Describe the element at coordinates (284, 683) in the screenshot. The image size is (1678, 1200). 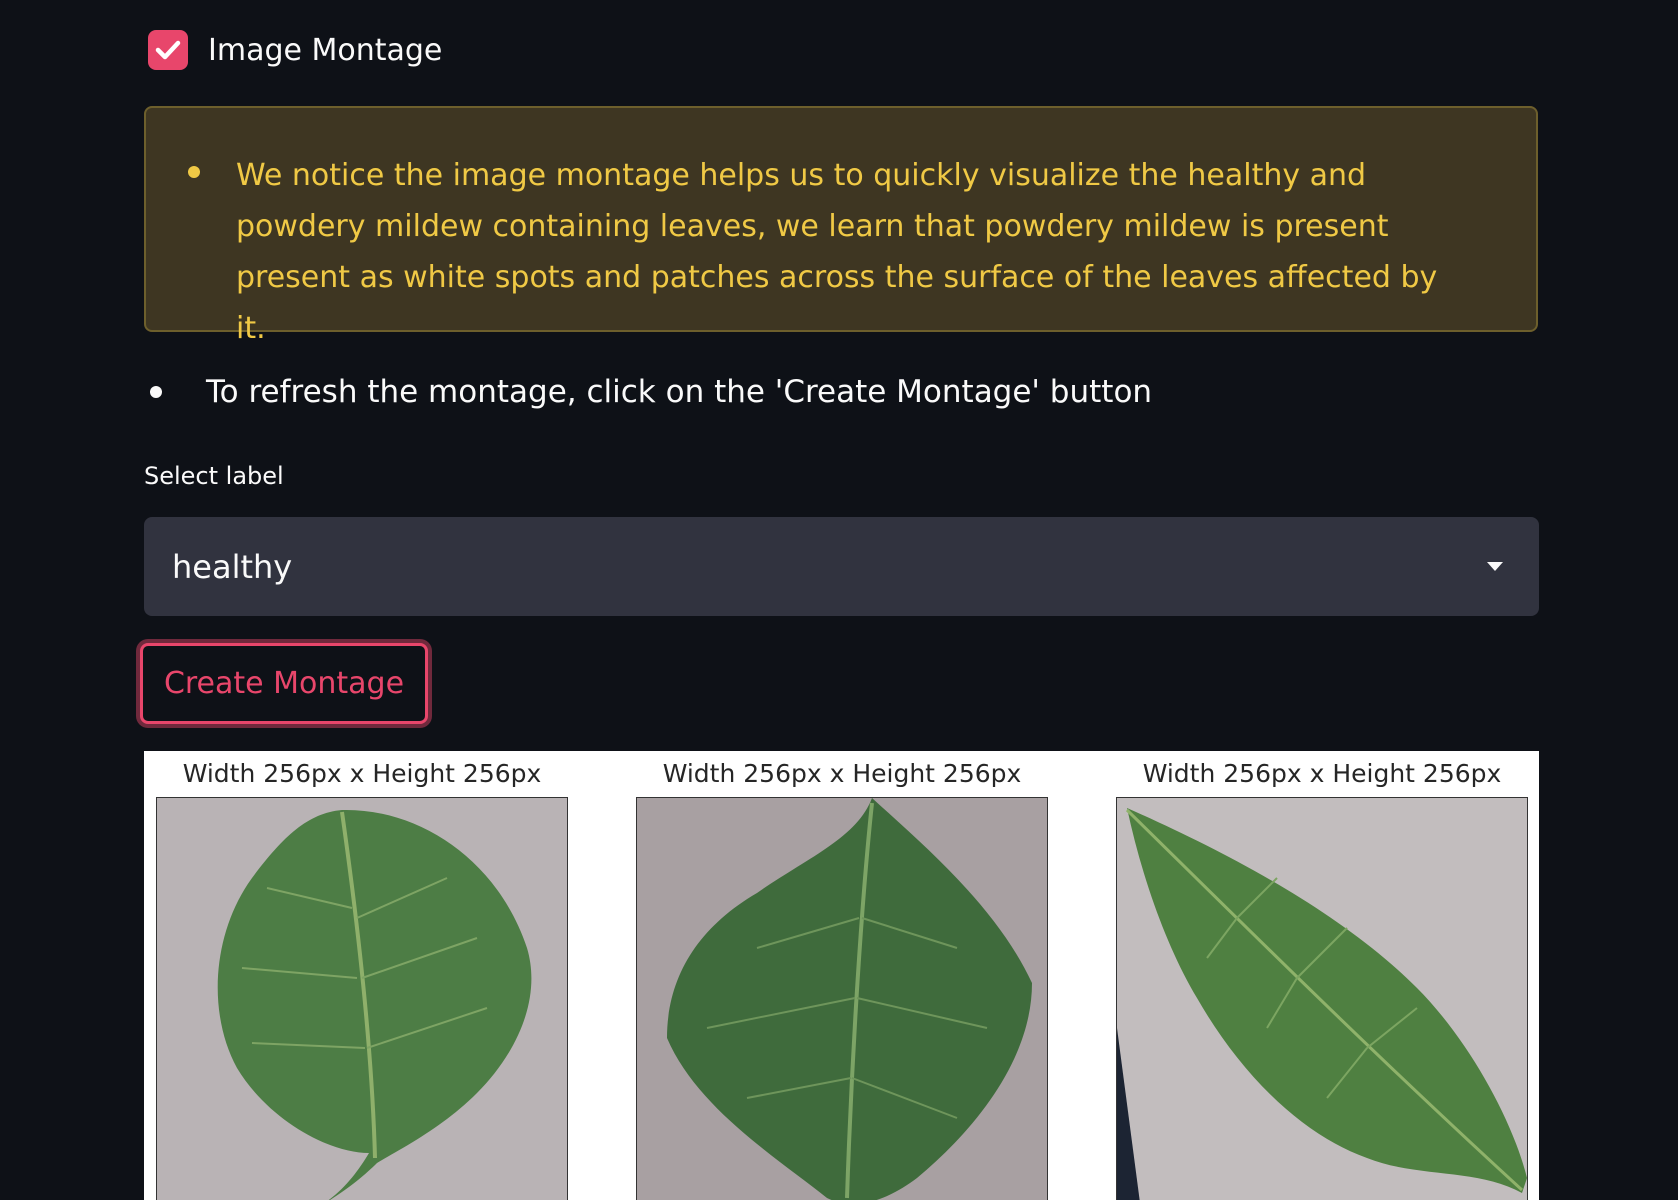
I see `create-montage-button: Create Montage` at that location.